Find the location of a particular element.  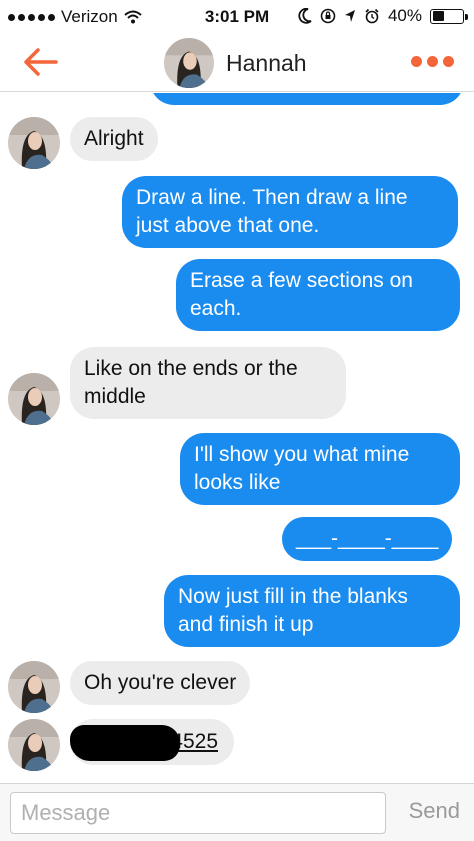

alarm-icon is located at coordinates (372, 16).